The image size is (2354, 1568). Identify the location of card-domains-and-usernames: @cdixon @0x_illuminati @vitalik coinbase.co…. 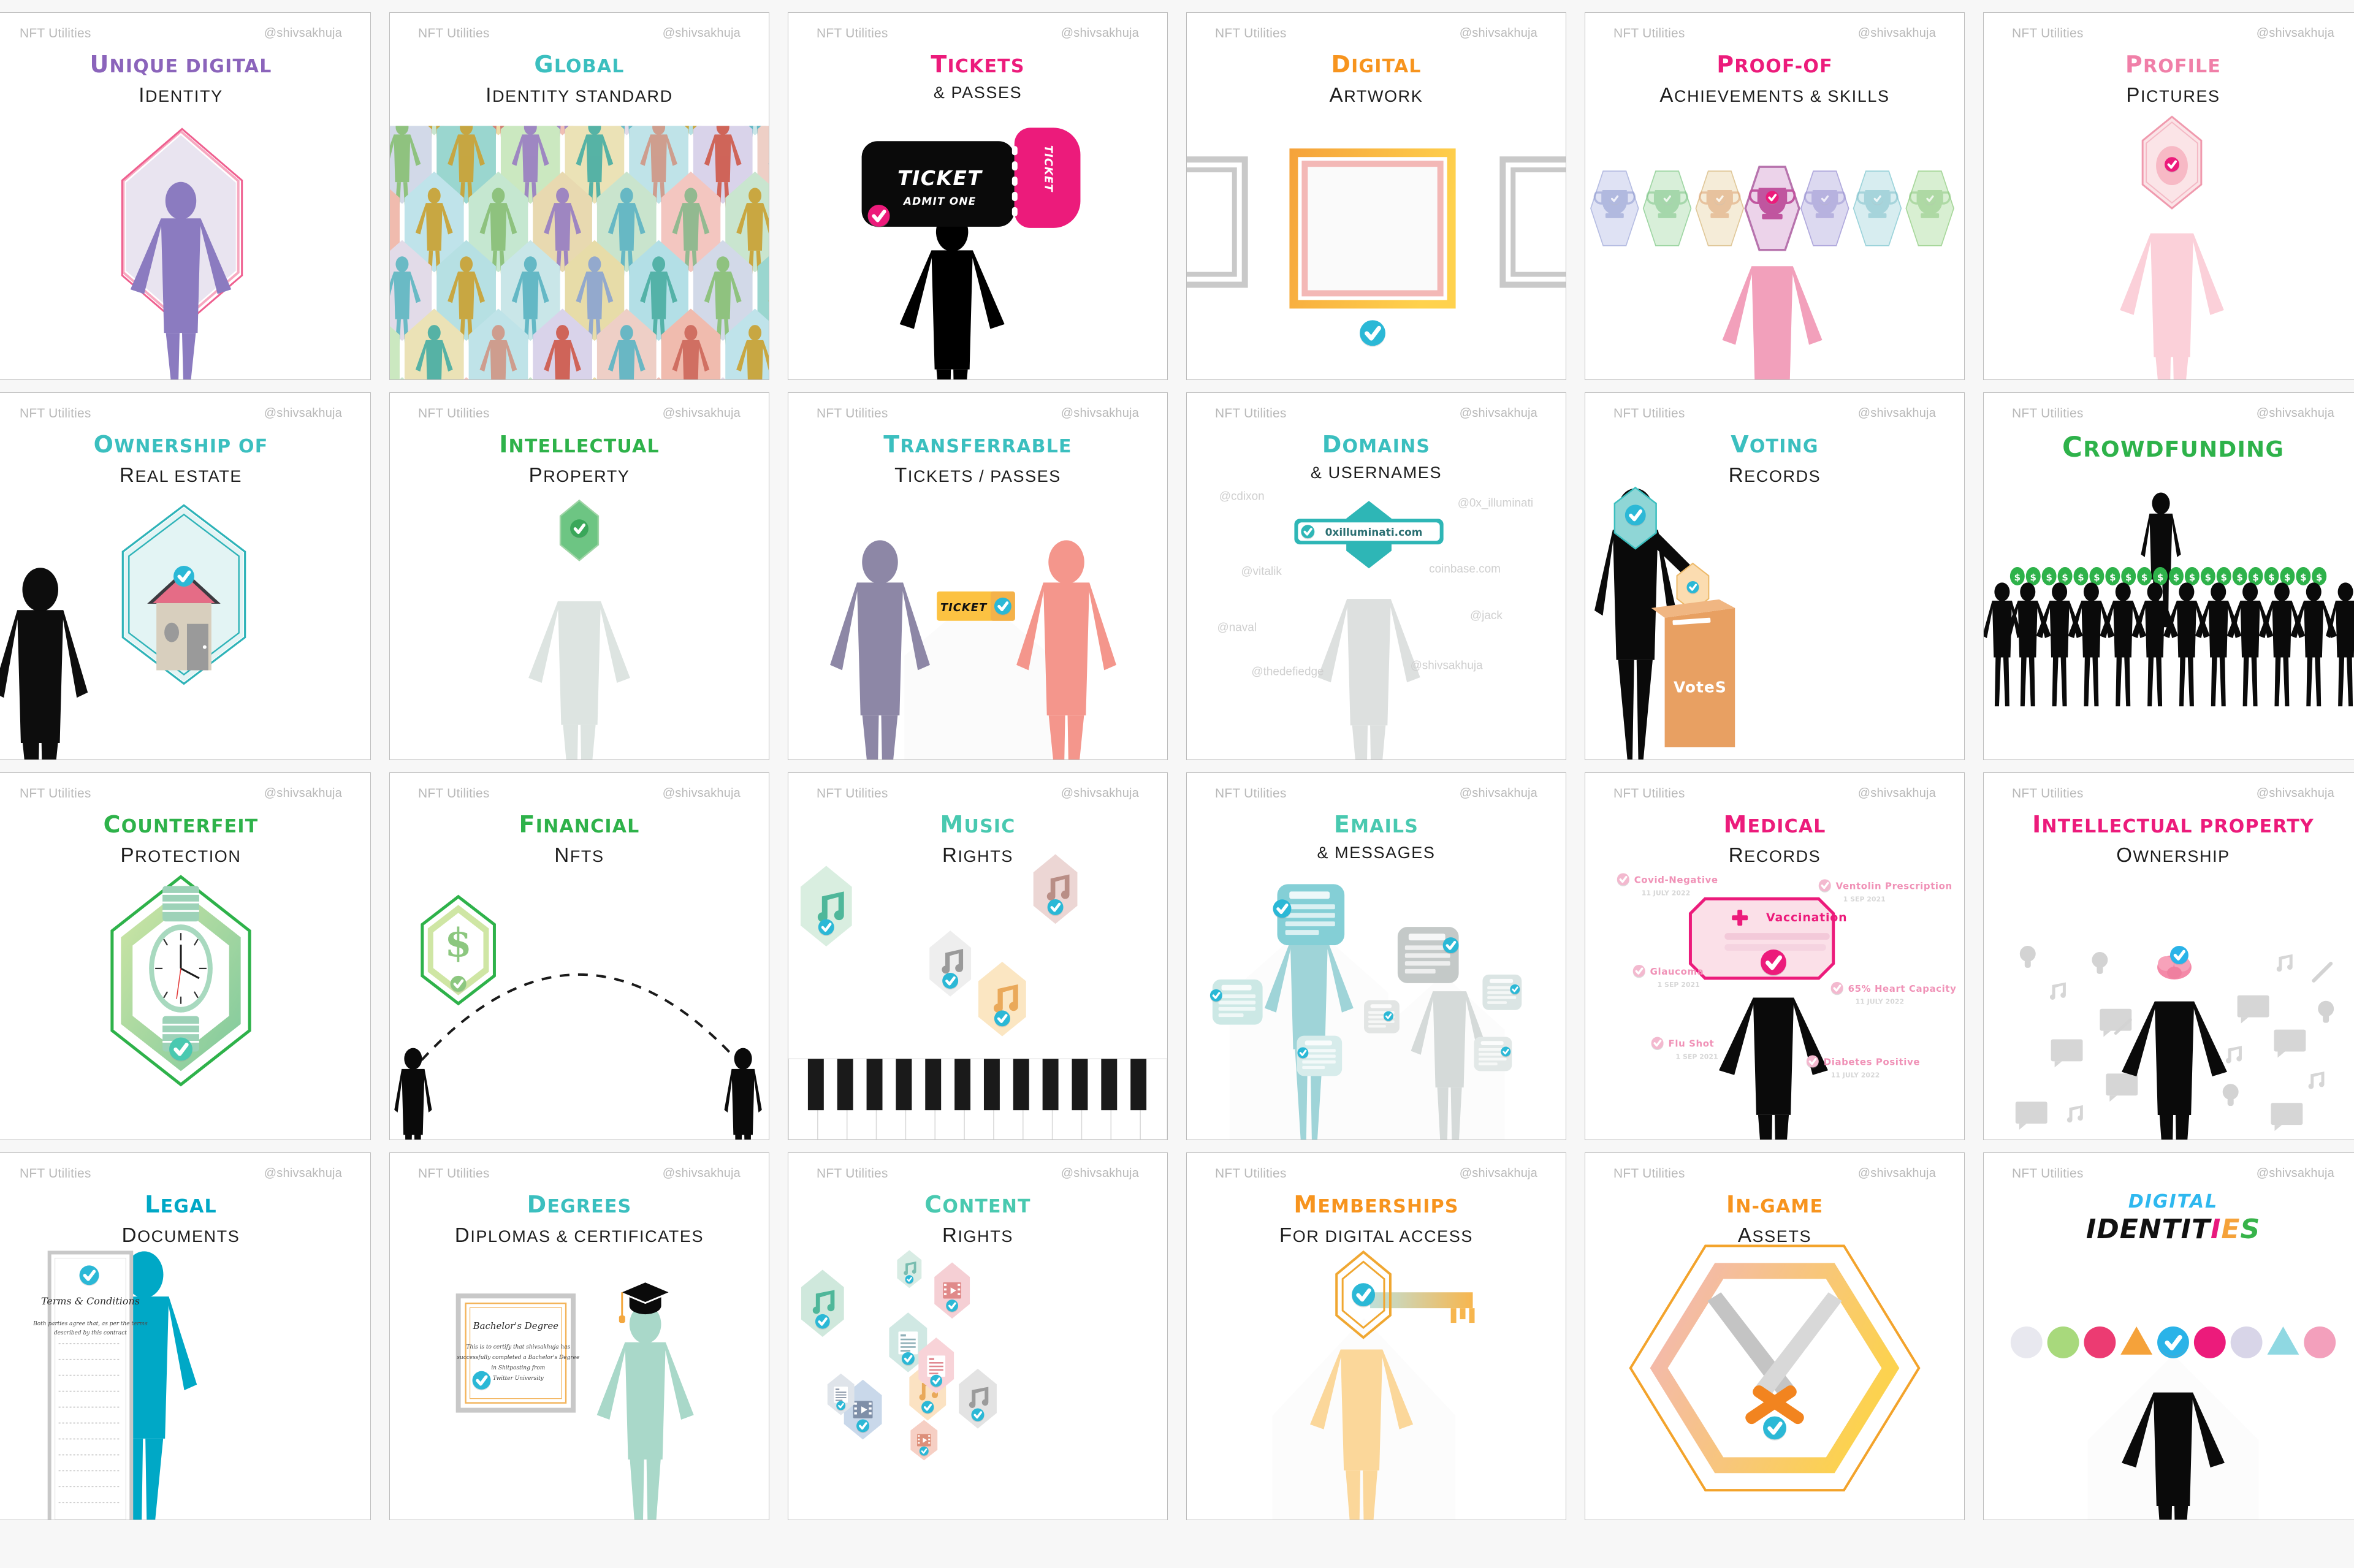
(1376, 576).